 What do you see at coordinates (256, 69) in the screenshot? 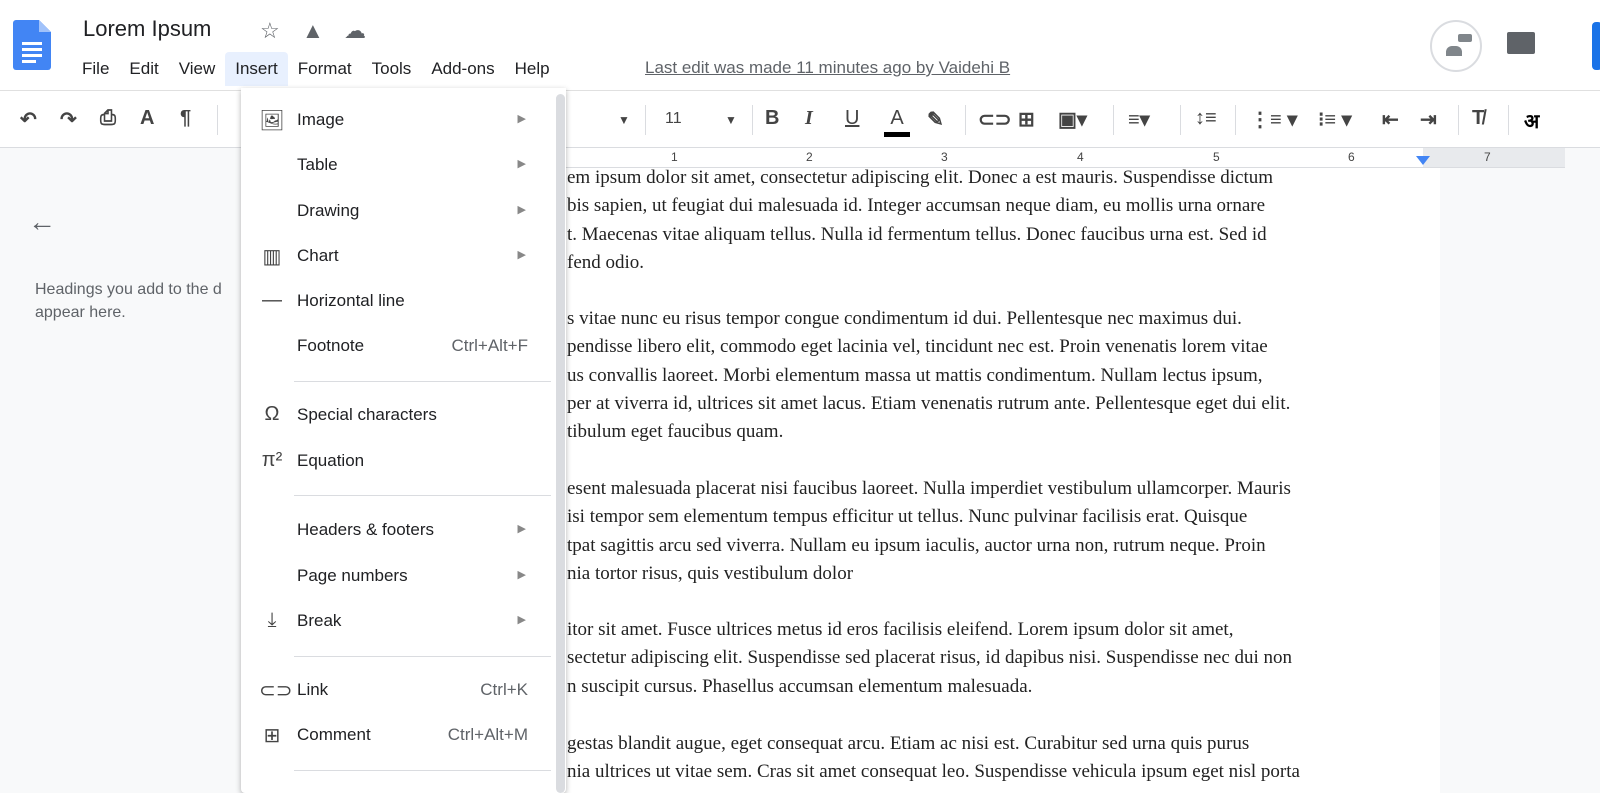
I see `menu-insert: Insert` at bounding box center [256, 69].